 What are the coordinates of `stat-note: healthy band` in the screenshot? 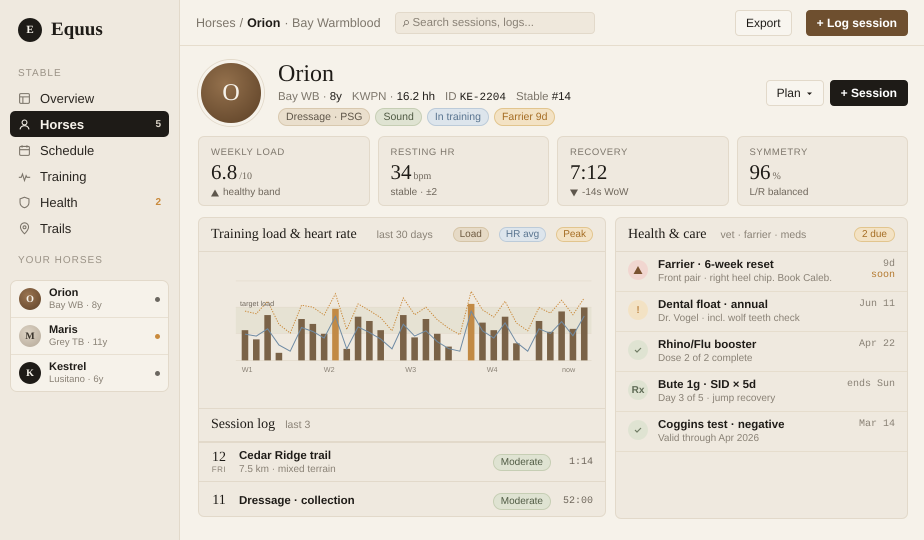 It's located at (251, 192).